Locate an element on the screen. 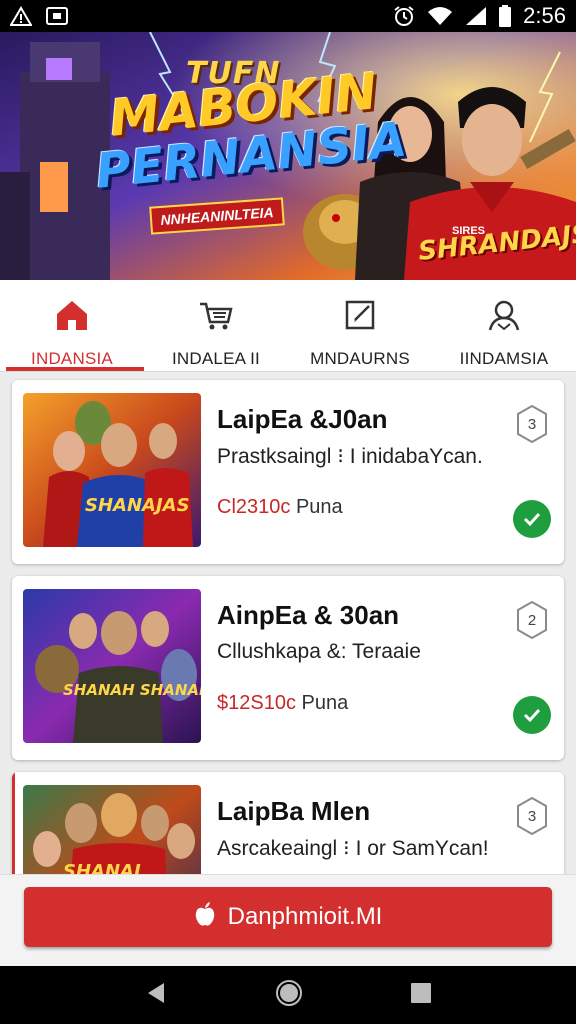 The height and width of the screenshot is (1024, 576). warning-icon is located at coordinates (21, 16).